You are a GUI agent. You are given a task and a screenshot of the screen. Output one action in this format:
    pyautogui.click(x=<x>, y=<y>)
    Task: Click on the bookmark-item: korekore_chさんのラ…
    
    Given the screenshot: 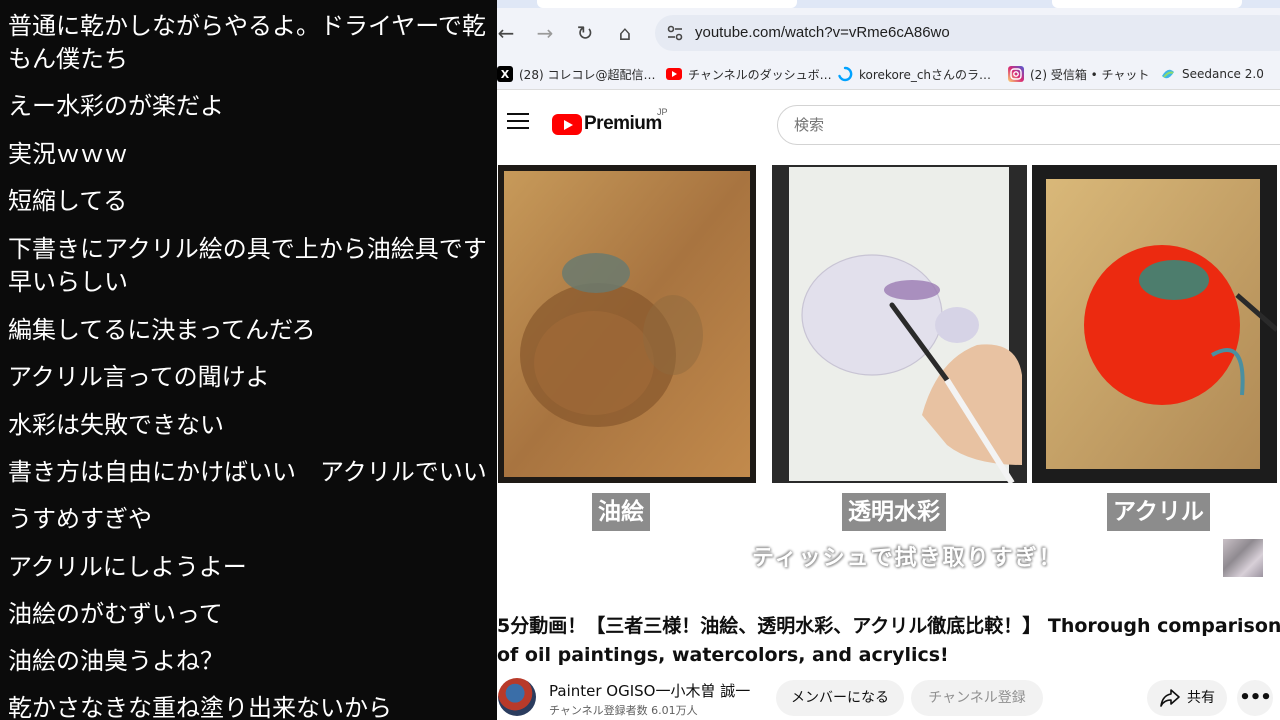 What is the action you would take?
    pyautogui.click(x=914, y=74)
    